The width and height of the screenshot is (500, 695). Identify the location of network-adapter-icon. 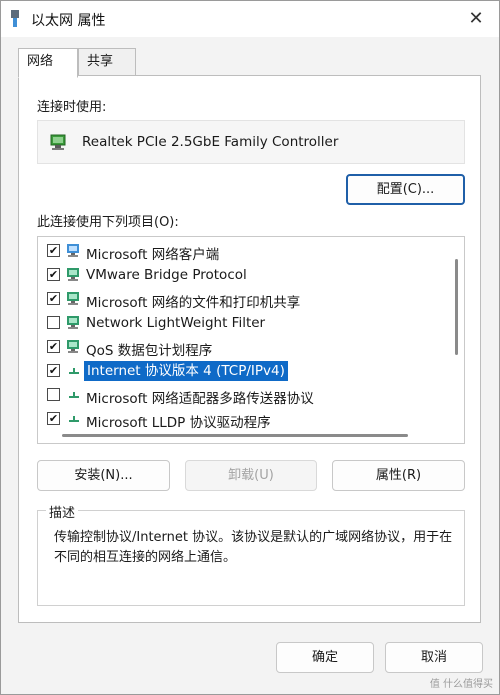
(58, 142).